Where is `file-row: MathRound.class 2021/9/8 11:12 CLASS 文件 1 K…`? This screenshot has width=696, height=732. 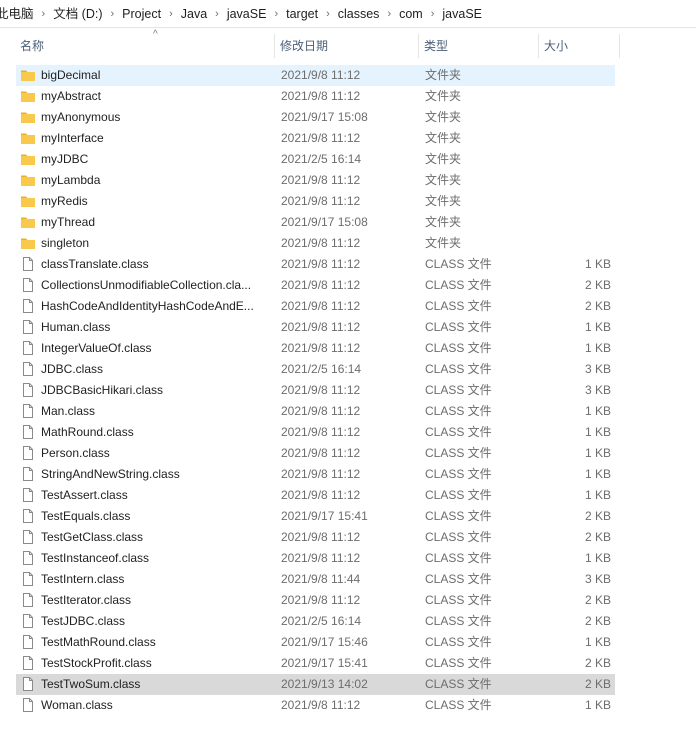 file-row: MathRound.class 2021/9/8 11:12 CLASS 文件 1 K… is located at coordinates (315, 432).